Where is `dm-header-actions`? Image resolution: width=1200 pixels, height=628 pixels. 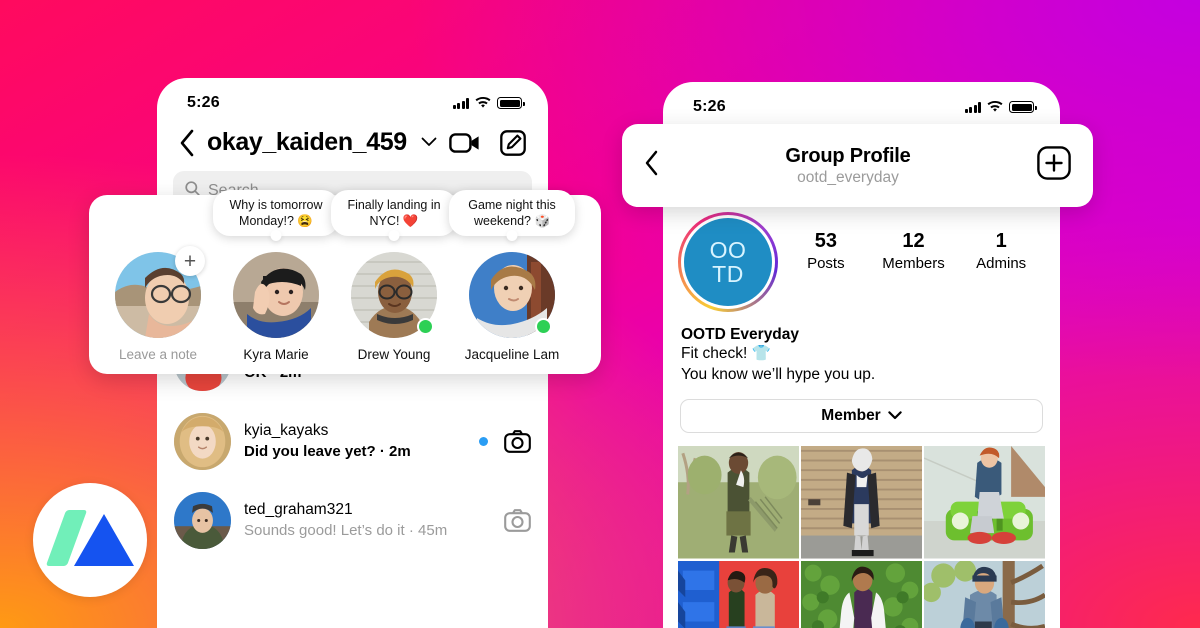
dm-header-actions is located at coordinates (487, 142).